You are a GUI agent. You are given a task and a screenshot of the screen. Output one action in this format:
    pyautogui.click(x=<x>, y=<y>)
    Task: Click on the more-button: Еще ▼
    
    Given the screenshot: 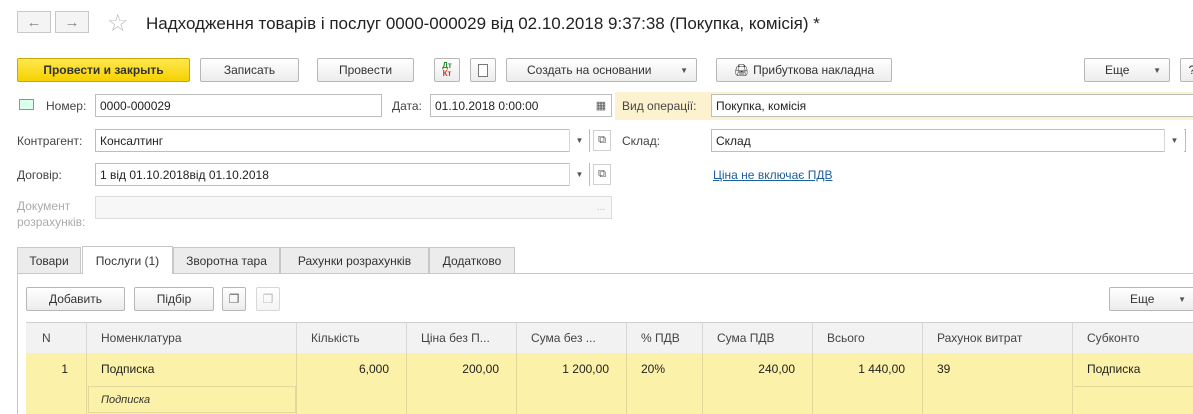 What is the action you would take?
    pyautogui.click(x=1127, y=70)
    